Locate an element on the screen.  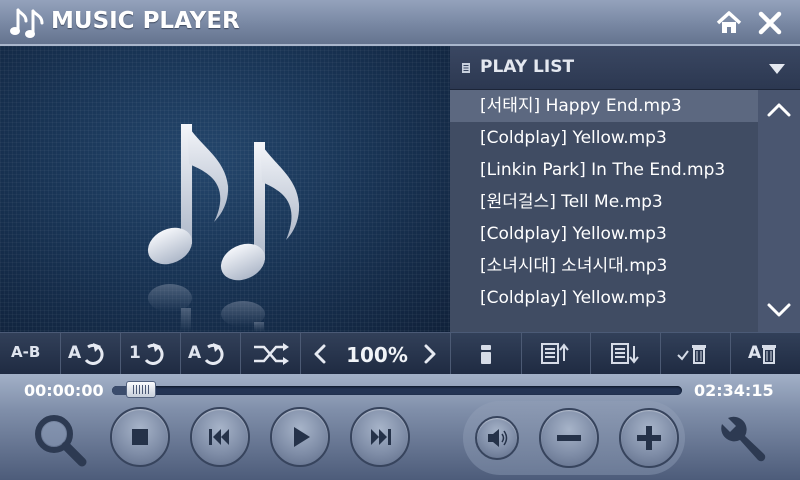
playlist-item: [소녀시대] 소녀시대.mp3 is located at coordinates (604, 266).